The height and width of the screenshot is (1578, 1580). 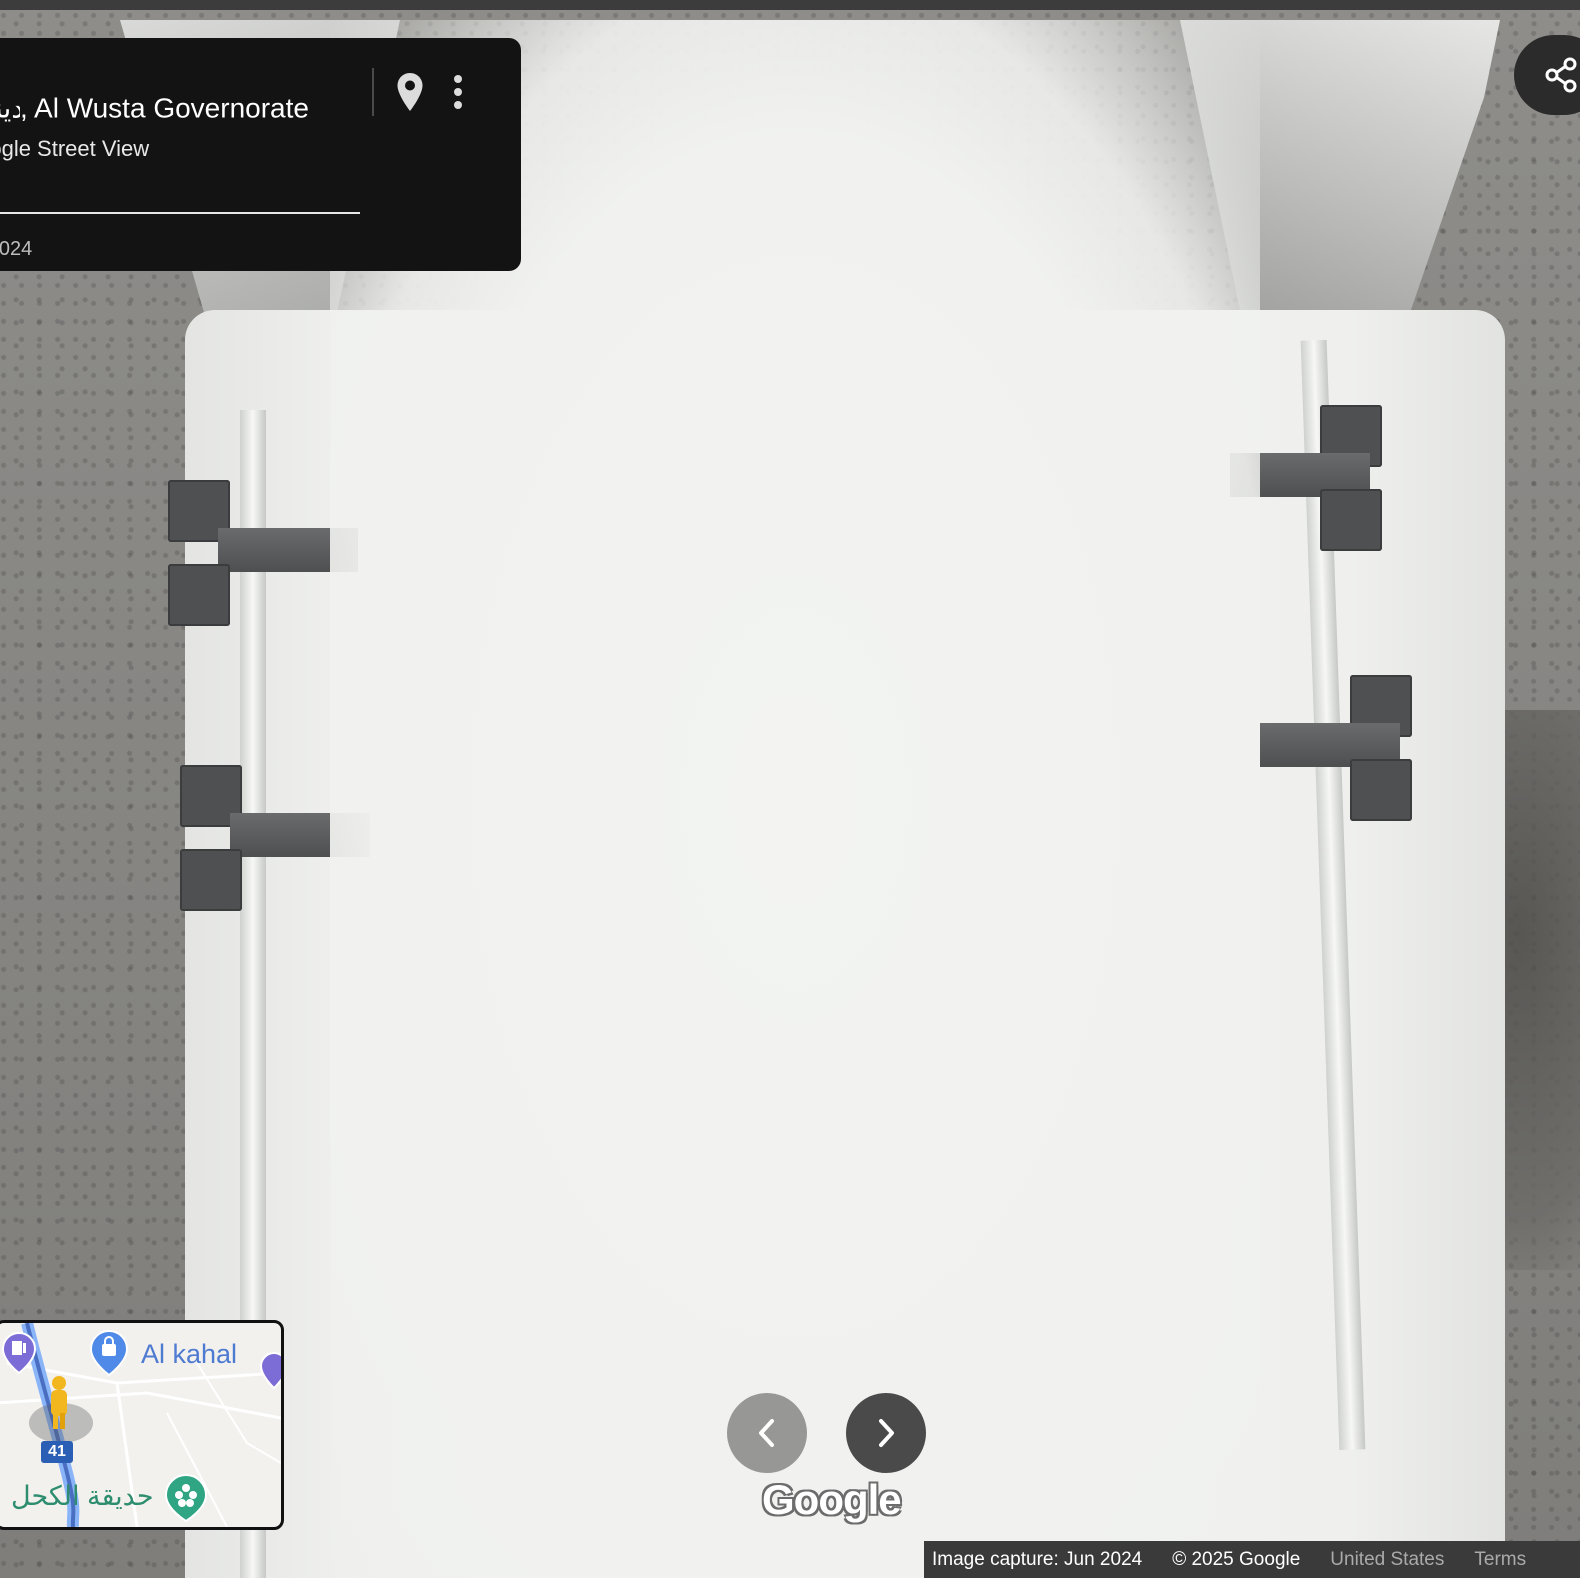 What do you see at coordinates (1561, 75) in the screenshot?
I see `share-icon` at bounding box center [1561, 75].